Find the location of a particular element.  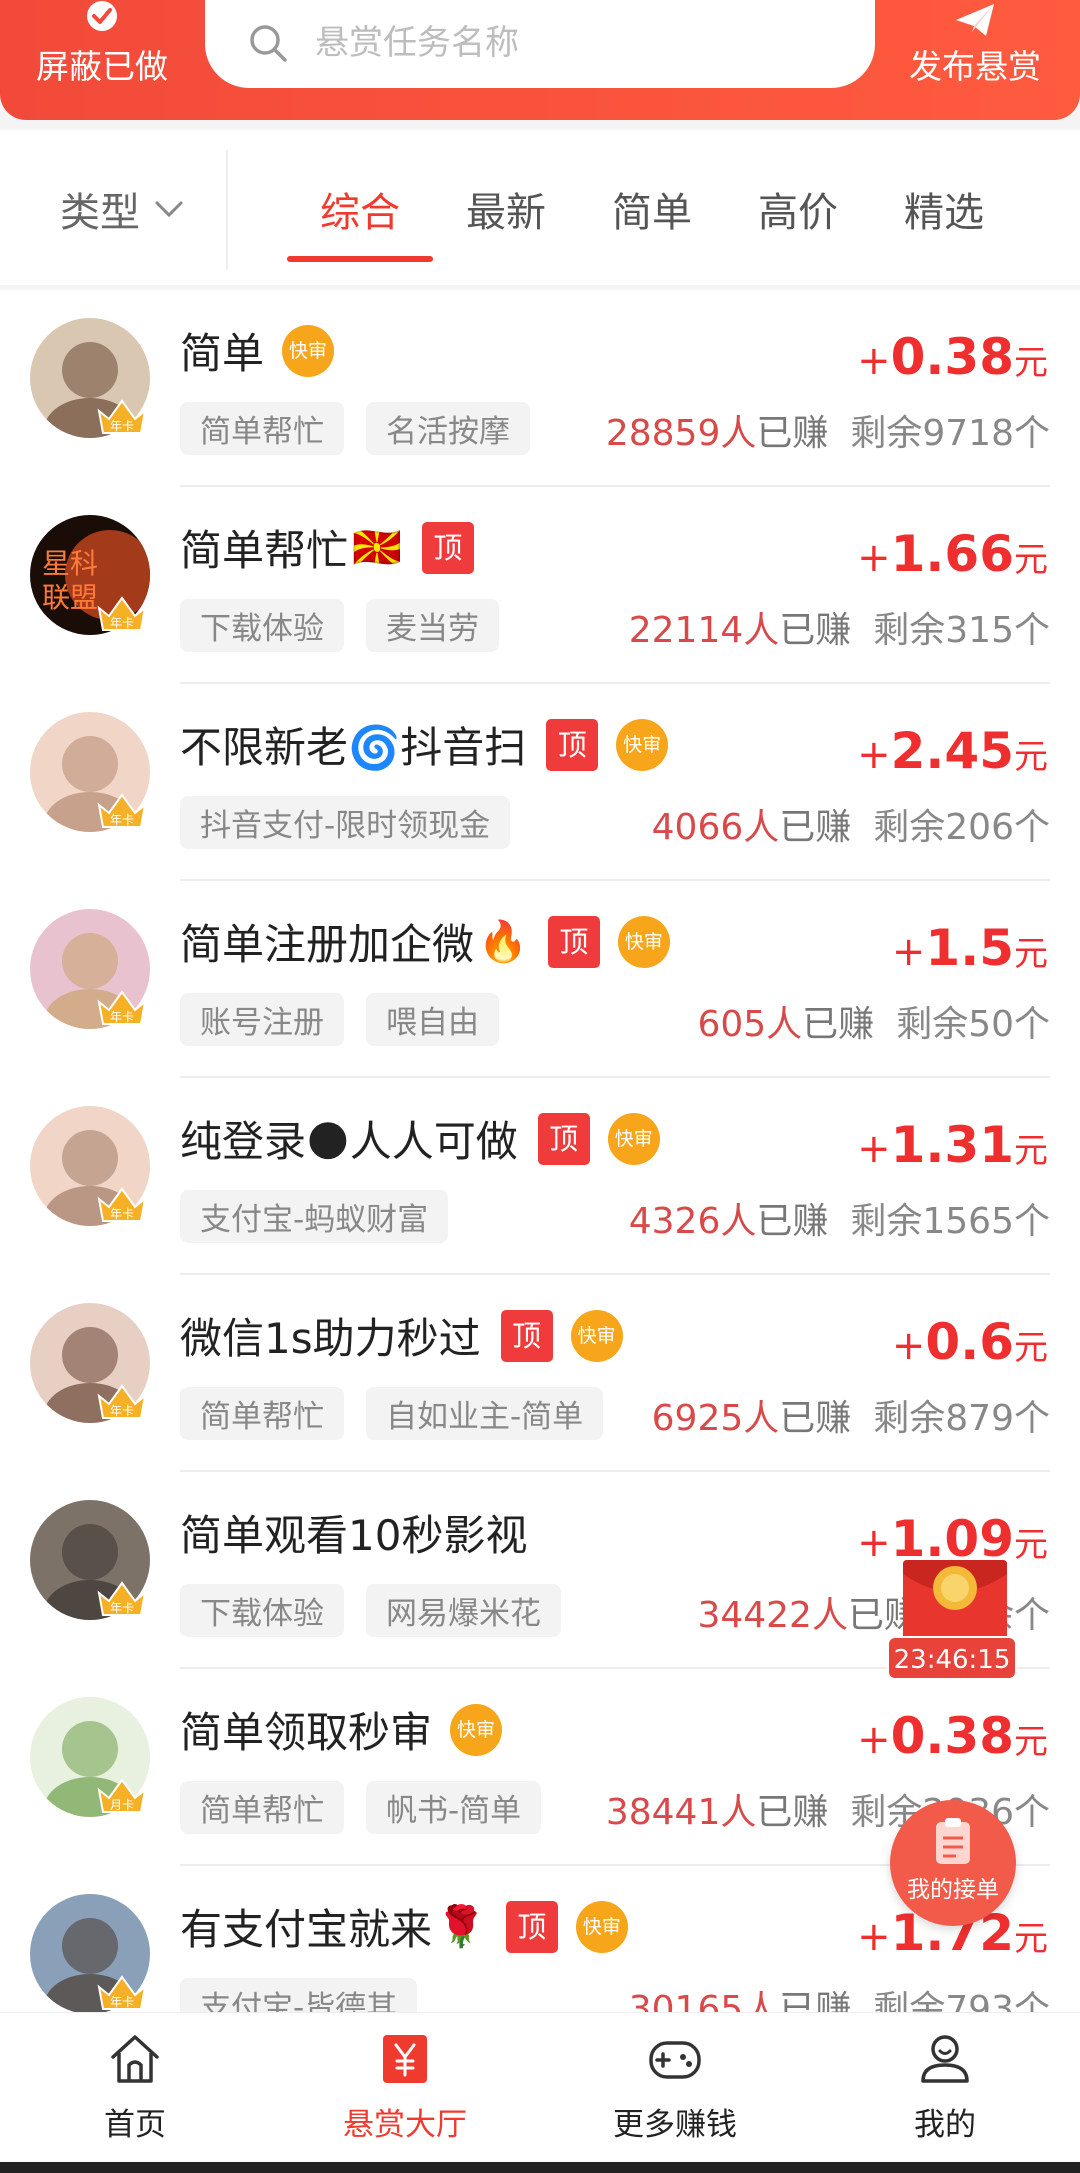

tab-comprehensive: 综合 is located at coordinates (360, 209).